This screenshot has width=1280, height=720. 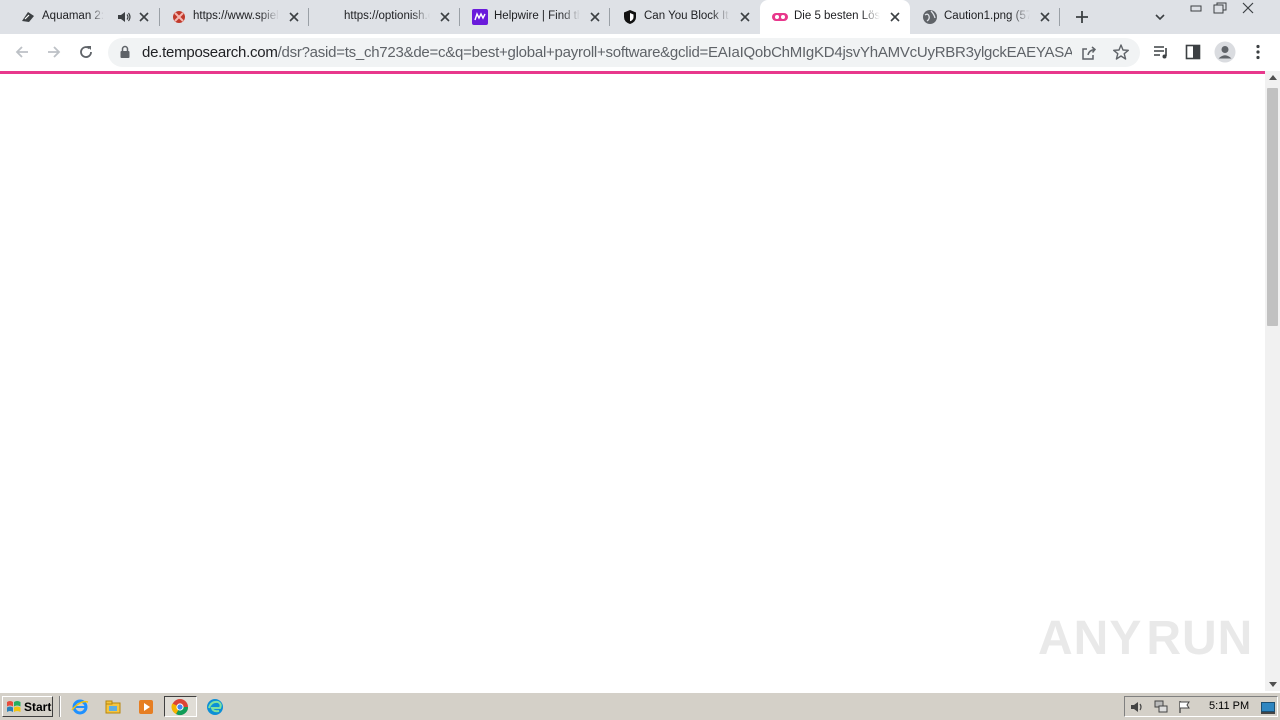 I want to click on tab-title: Die 5 besten Lösungen, so click(x=837, y=16).